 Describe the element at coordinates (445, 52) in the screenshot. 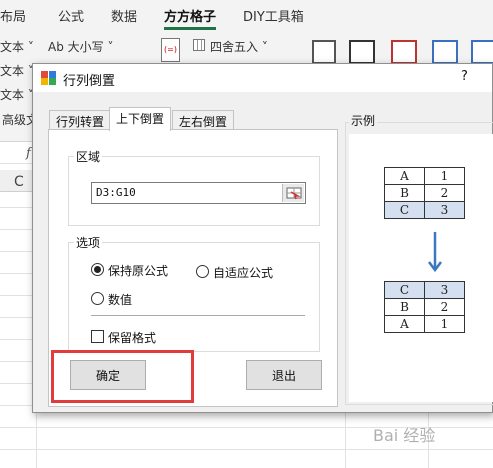

I see `table-arrow-icon` at that location.